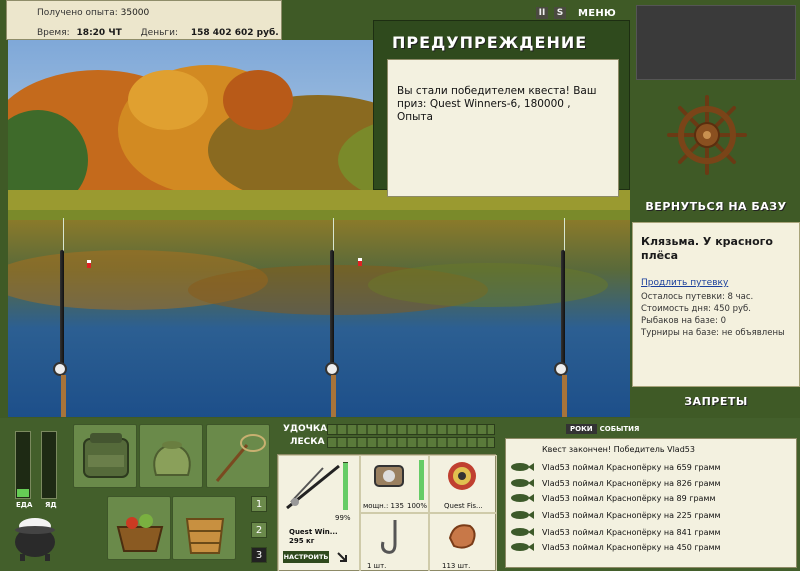 Image resolution: width=800 pixels, height=571 pixels. Describe the element at coordinates (259, 504) in the screenshot. I see `page-1-button: 1` at that location.